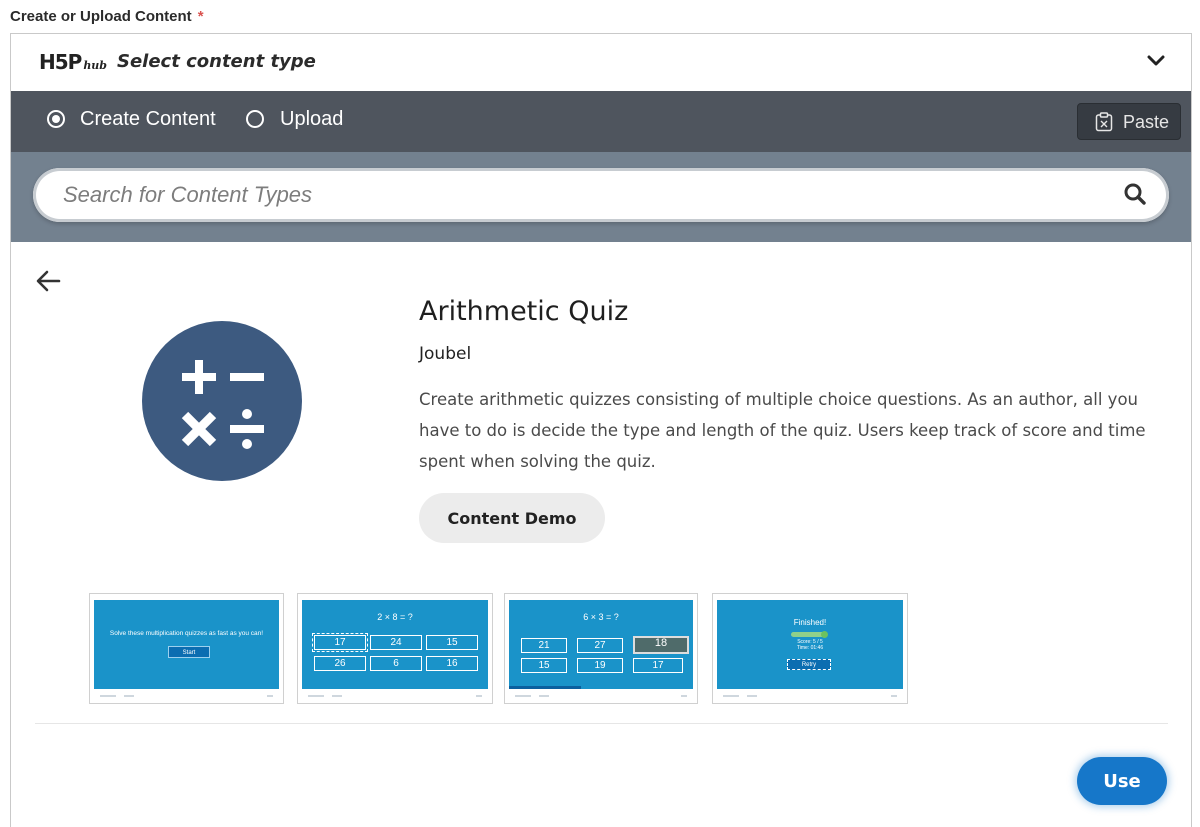 The height and width of the screenshot is (827, 1200). I want to click on tab-bar: Create Content Upload Paste, so click(601, 121).